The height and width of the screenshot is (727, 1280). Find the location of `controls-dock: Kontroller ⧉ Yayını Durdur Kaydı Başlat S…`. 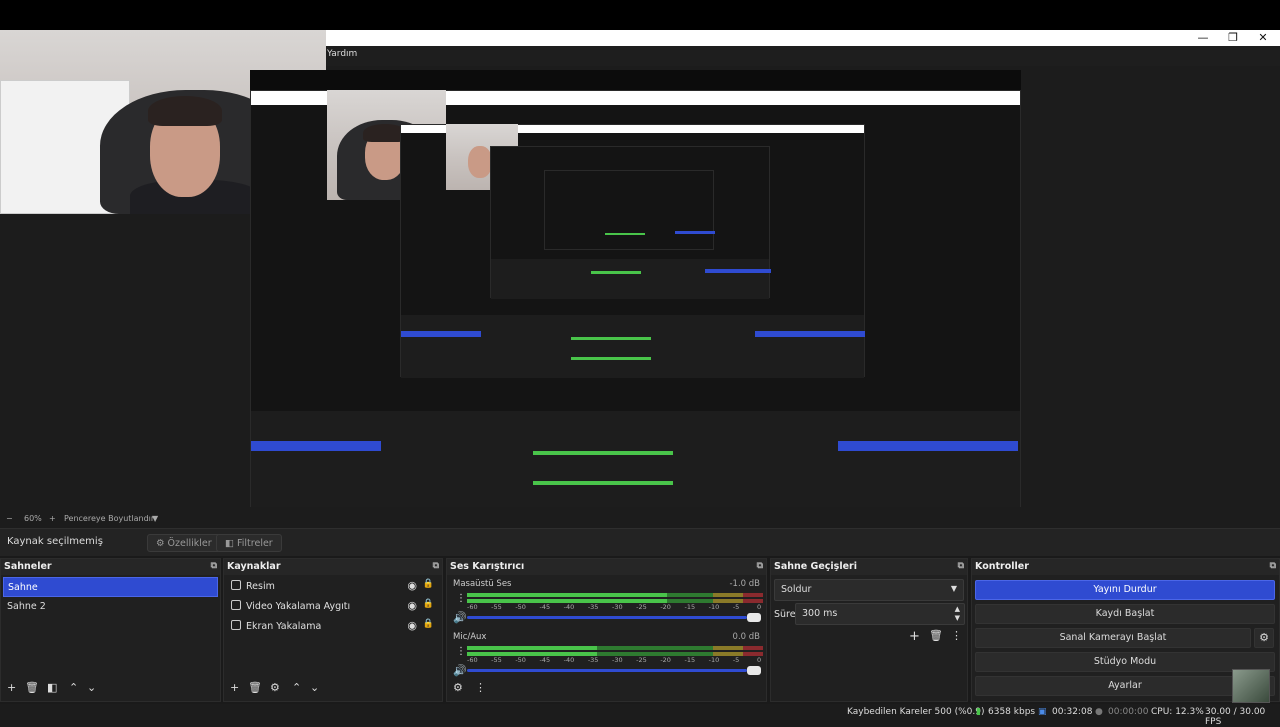

controls-dock: Kontroller ⧉ Yayını Durdur Kaydı Başlat S… is located at coordinates (1125, 630).